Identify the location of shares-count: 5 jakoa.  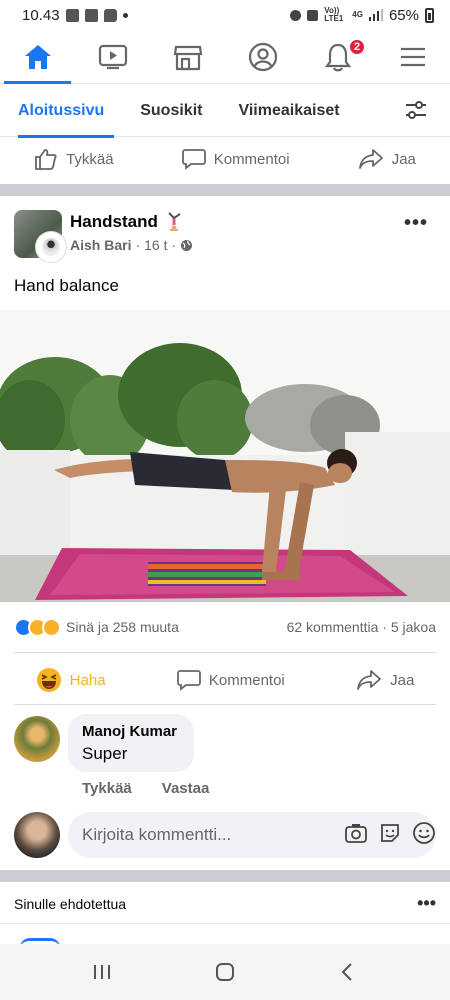
(413, 627).